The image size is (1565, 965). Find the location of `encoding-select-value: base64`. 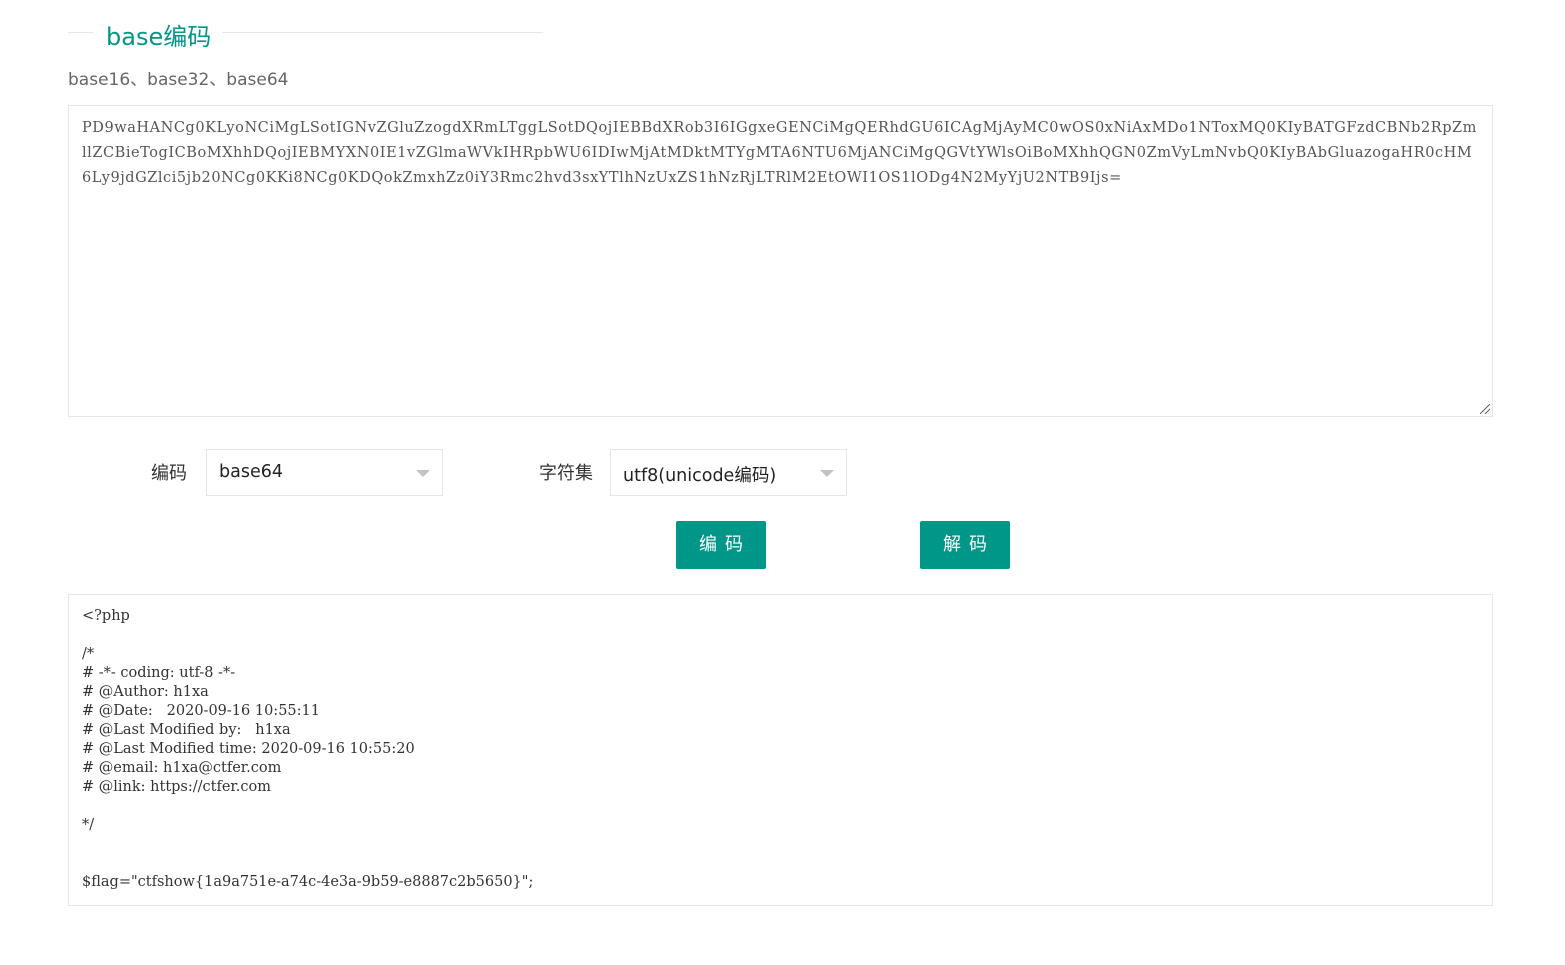

encoding-select-value: base64 is located at coordinates (251, 472).